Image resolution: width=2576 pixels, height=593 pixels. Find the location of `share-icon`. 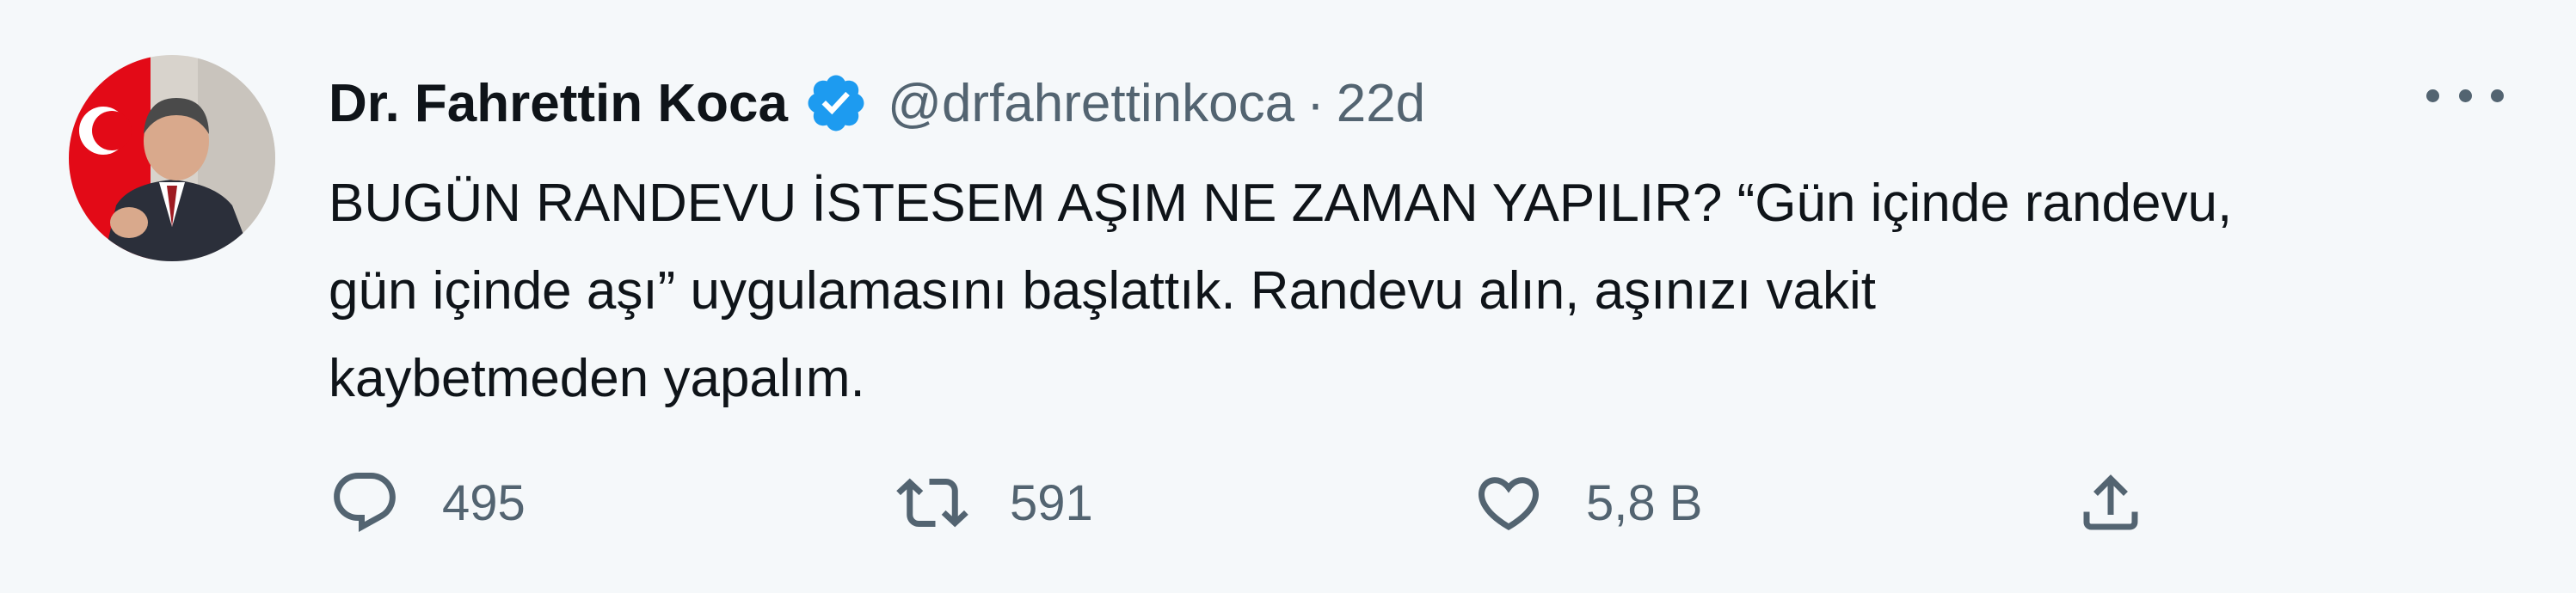

share-icon is located at coordinates (2110, 502).